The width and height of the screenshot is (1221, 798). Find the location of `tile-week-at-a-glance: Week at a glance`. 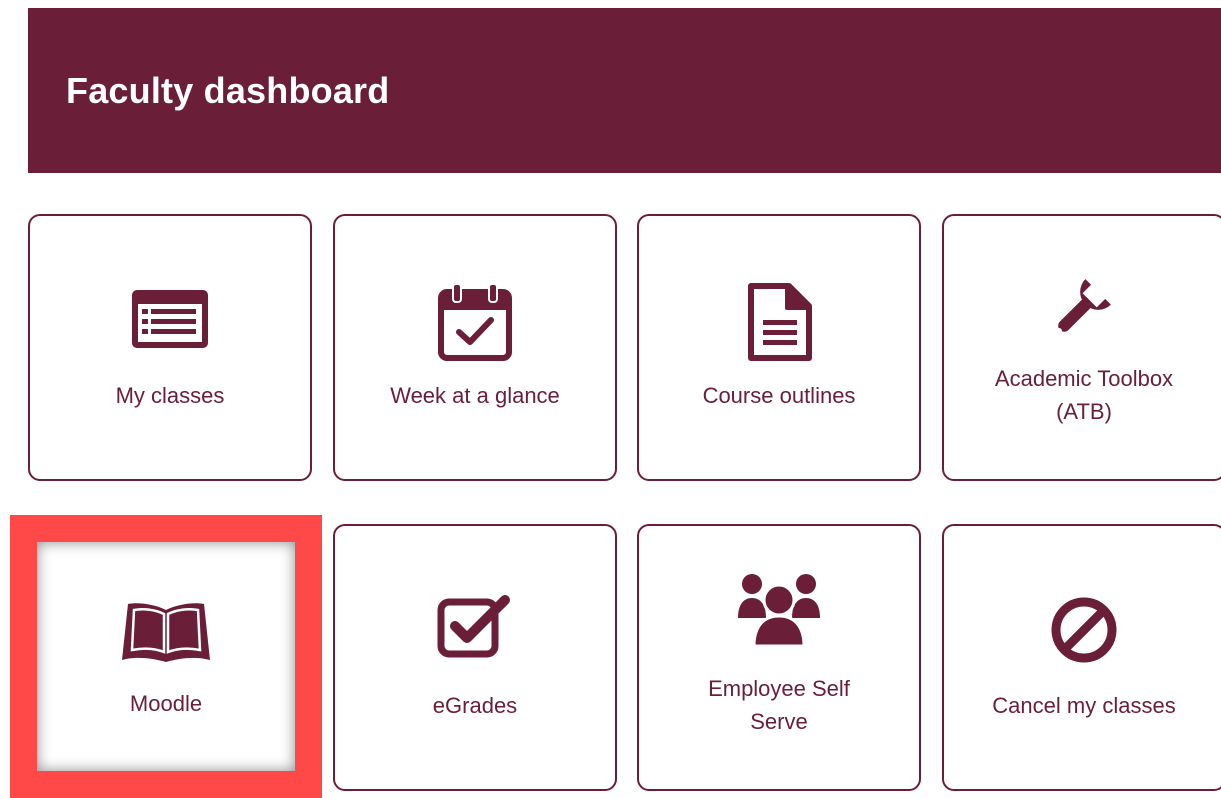

tile-week-at-a-glance: Week at a glance is located at coordinates (475, 347).